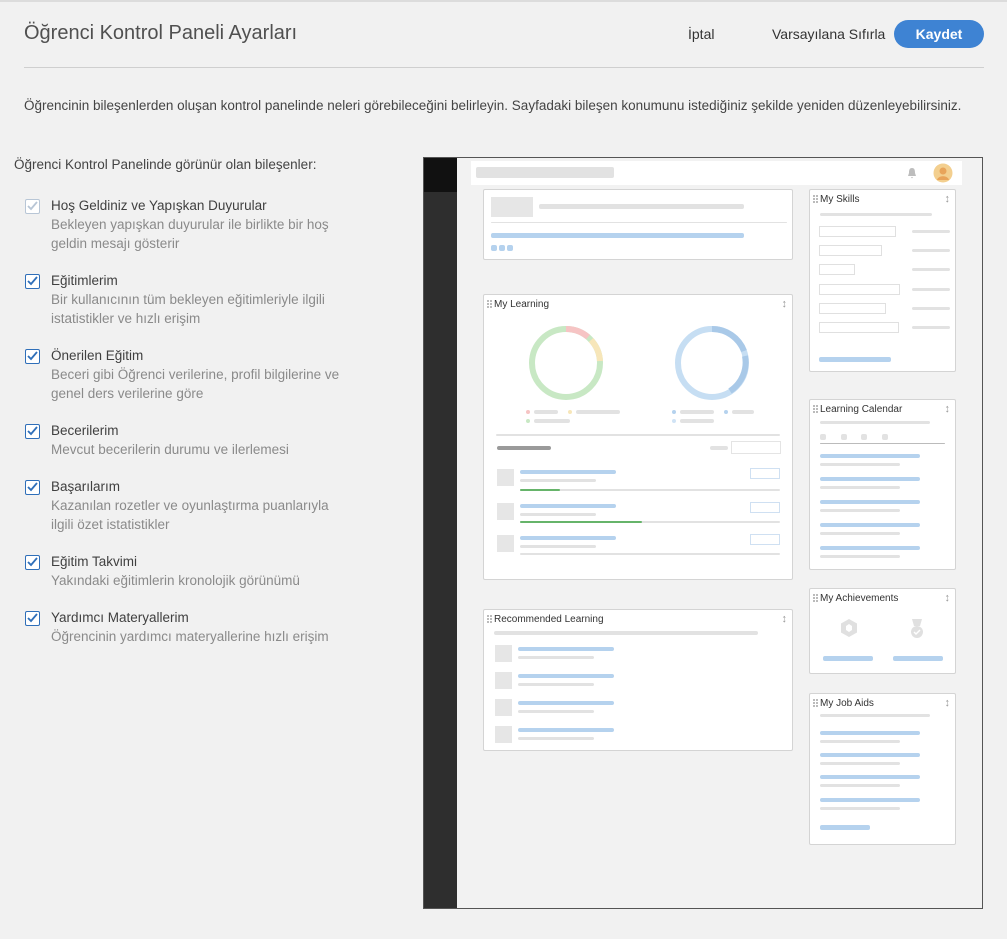 This screenshot has height=939, width=1007. I want to click on preview-welcome-card, so click(638, 224).